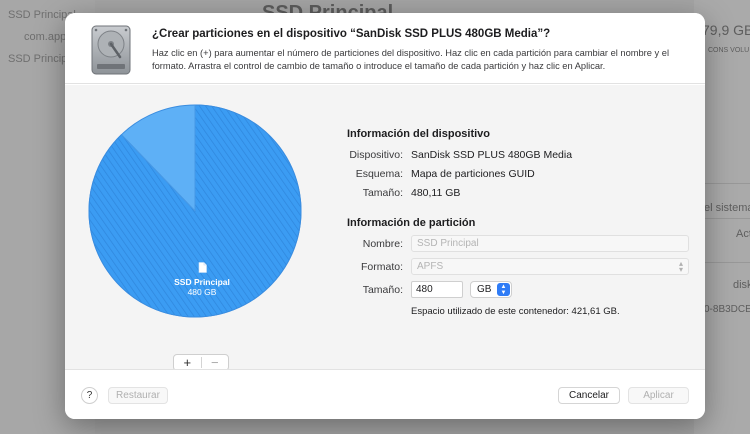 The width and height of the screenshot is (750, 434). What do you see at coordinates (589, 395) in the screenshot?
I see `cancel-button: Cancelar` at bounding box center [589, 395].